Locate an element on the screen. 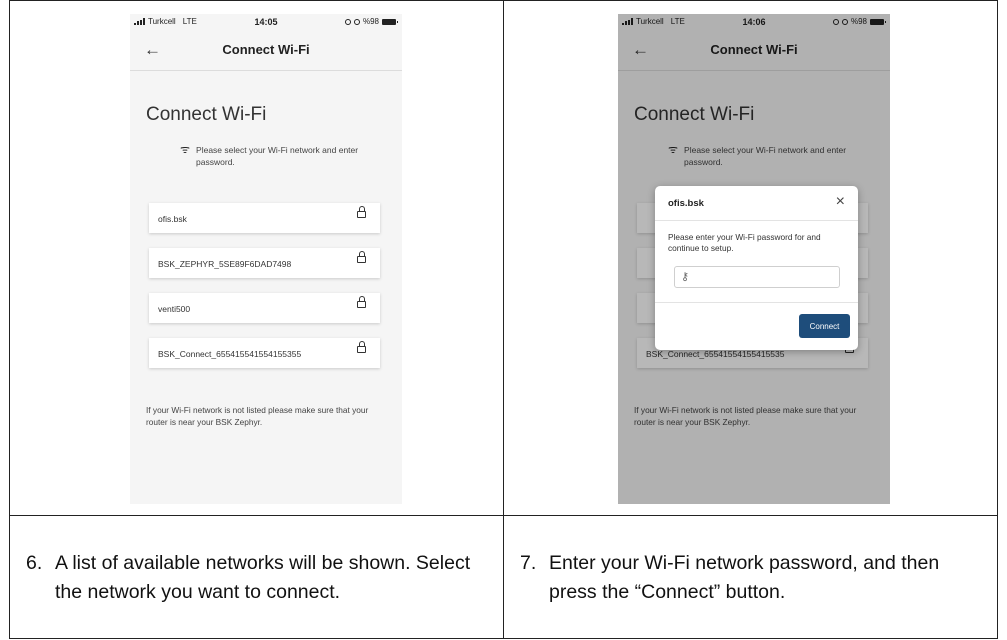 The height and width of the screenshot is (640, 1007). battery-percent: %98 is located at coordinates (370, 21).